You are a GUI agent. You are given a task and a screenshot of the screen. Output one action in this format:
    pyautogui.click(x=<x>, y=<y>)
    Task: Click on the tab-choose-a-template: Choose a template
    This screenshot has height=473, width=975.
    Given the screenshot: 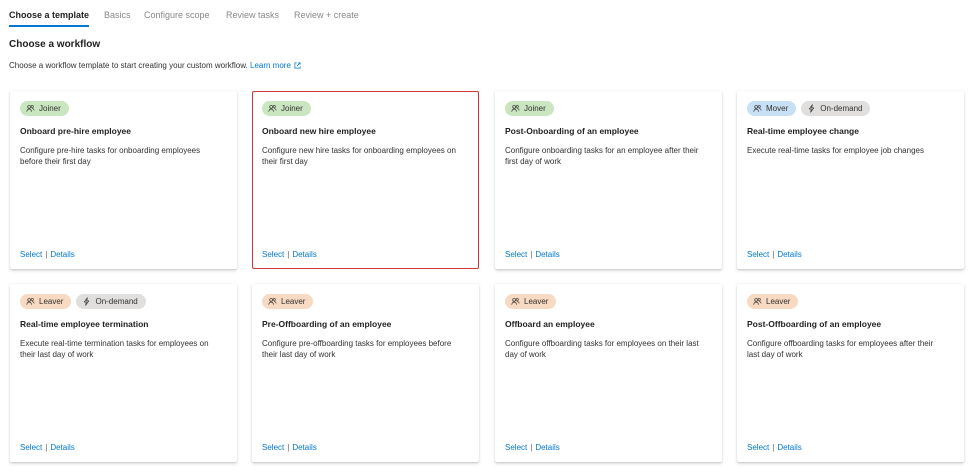 What is the action you would take?
    pyautogui.click(x=49, y=15)
    